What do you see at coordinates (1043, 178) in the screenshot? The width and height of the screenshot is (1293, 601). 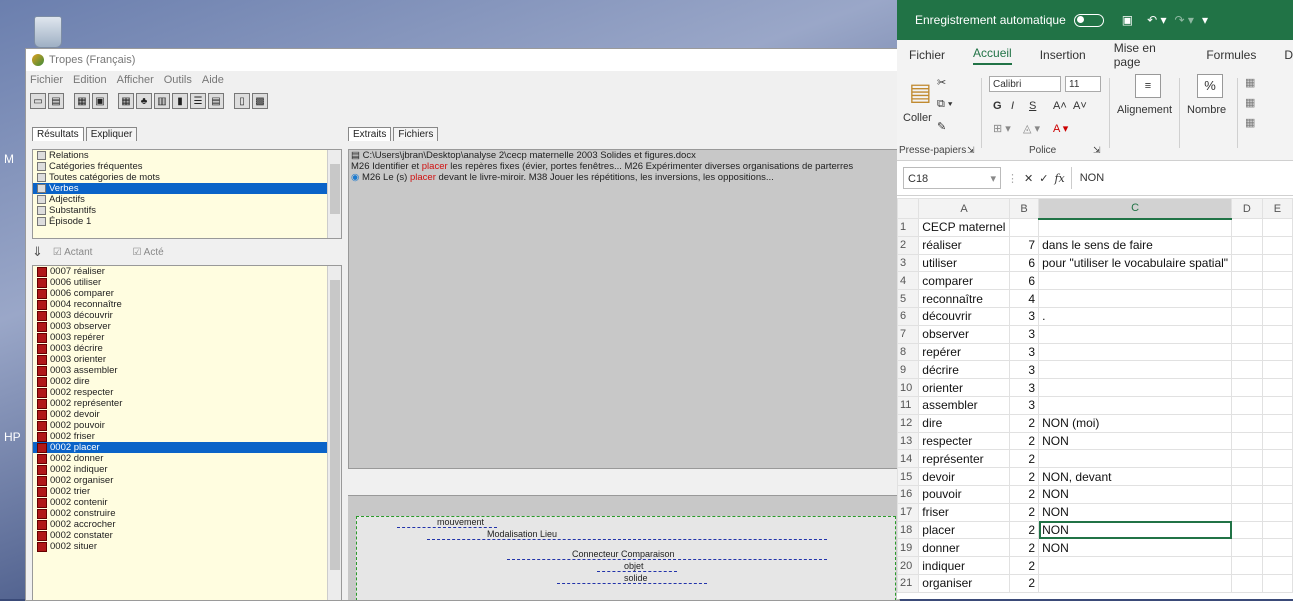 I see `confirm-icon: ✓` at bounding box center [1043, 178].